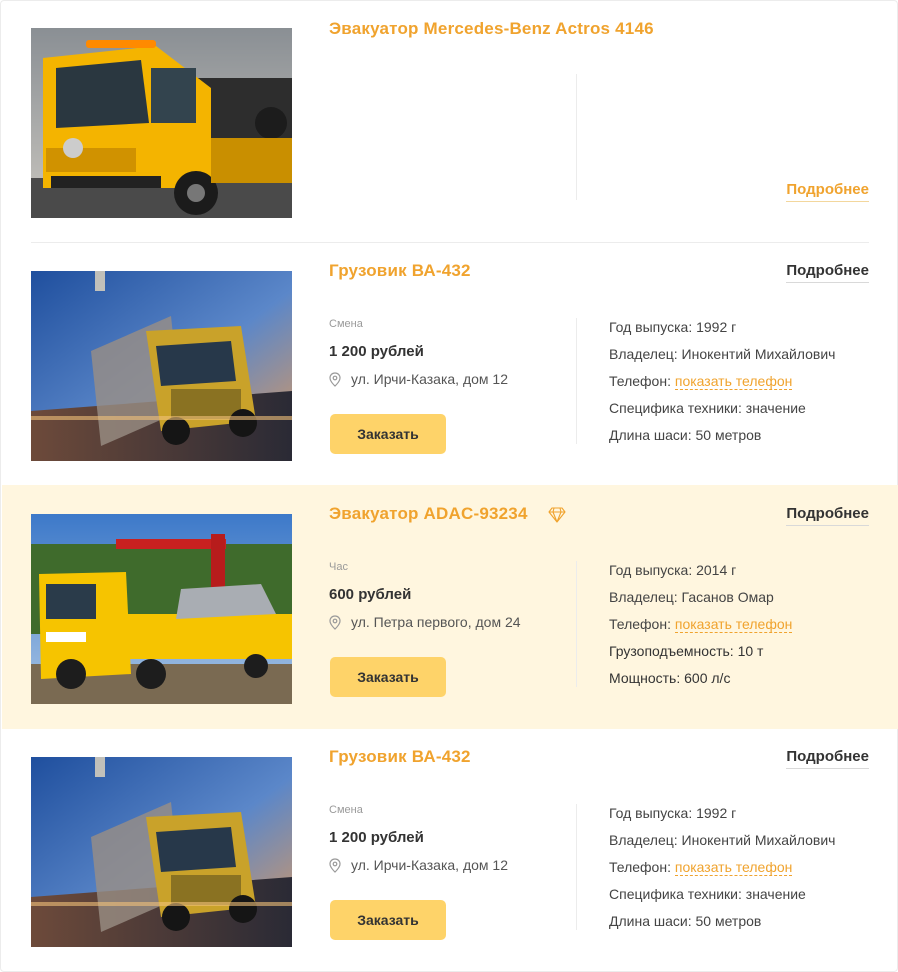 The width and height of the screenshot is (898, 972). I want to click on spec-year: Год выпуска: 2014 г, so click(673, 570).